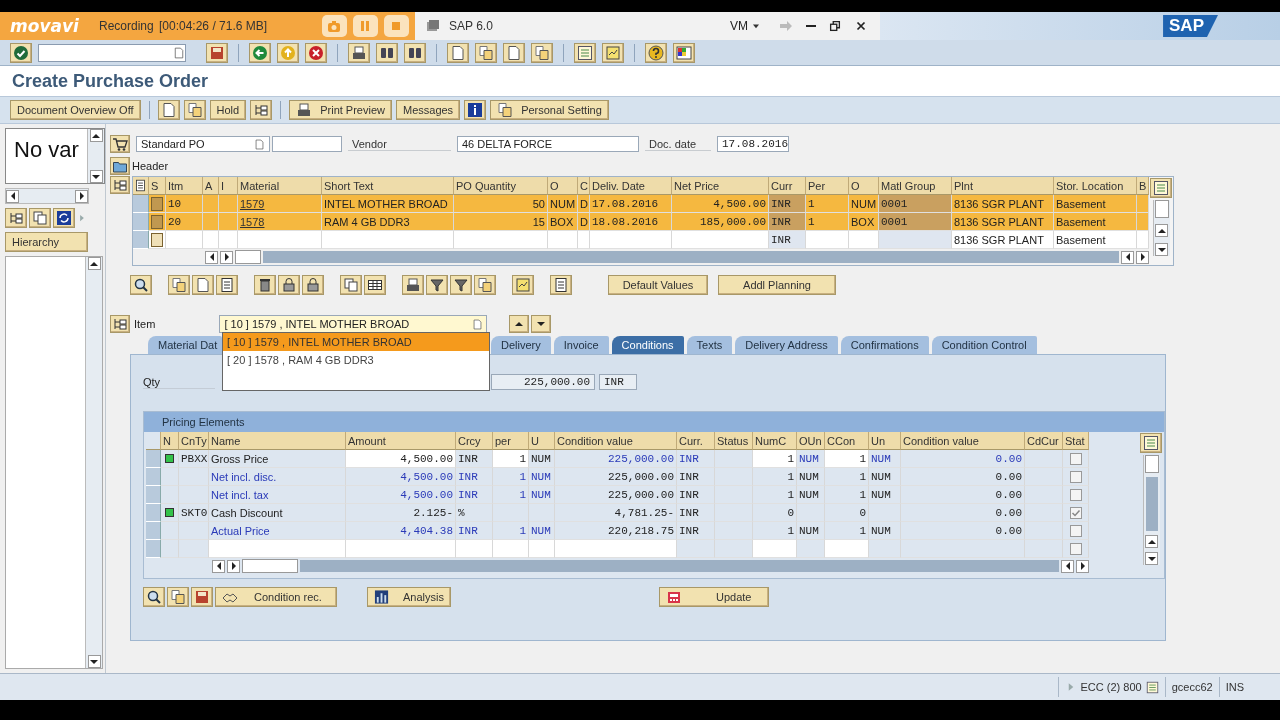  What do you see at coordinates (356, 342) in the screenshot?
I see `dropdown-option: [ 10 ] 1579 , INTEL MOTHER BROAD` at bounding box center [356, 342].